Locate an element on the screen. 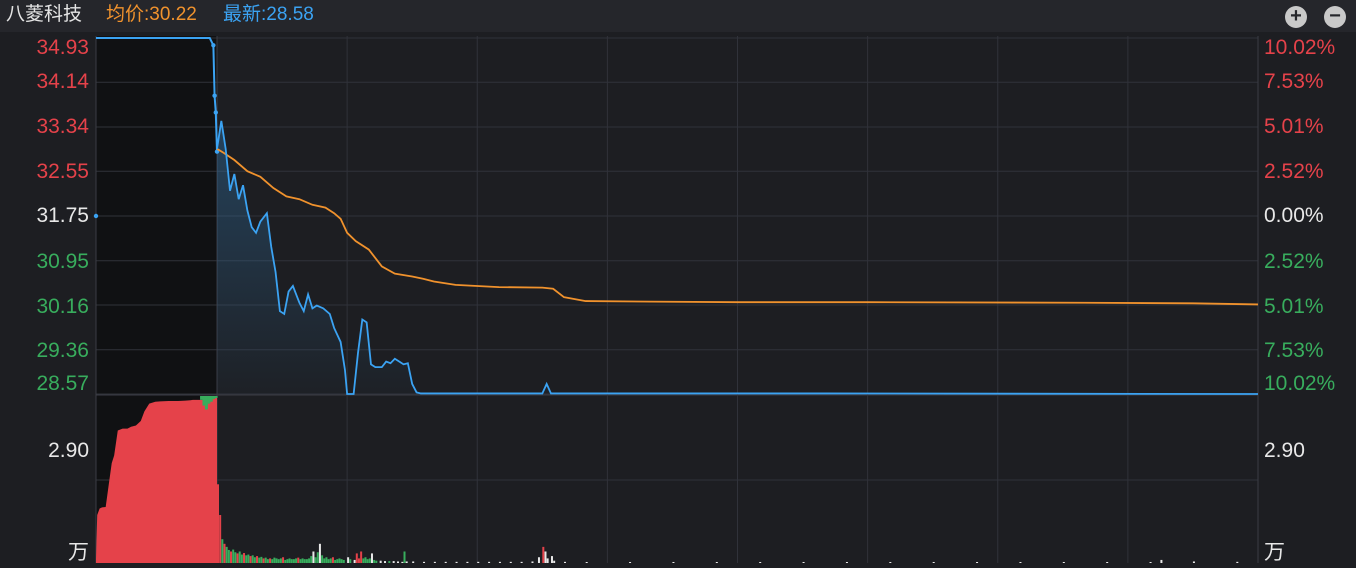 The width and height of the screenshot is (1356, 568). pct-tick-label: 0.00% is located at coordinates (1294, 215).